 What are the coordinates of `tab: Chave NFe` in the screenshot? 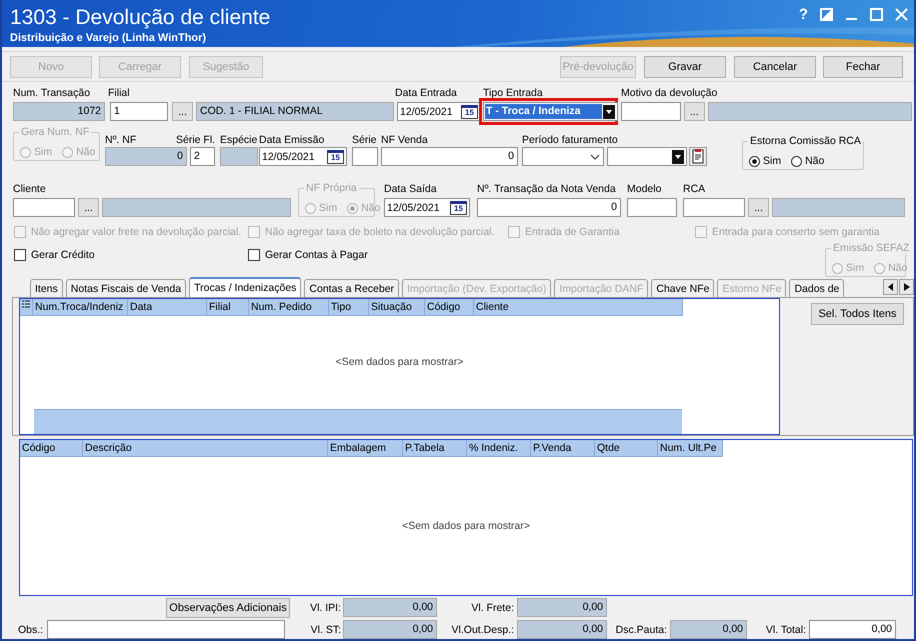 It's located at (682, 288).